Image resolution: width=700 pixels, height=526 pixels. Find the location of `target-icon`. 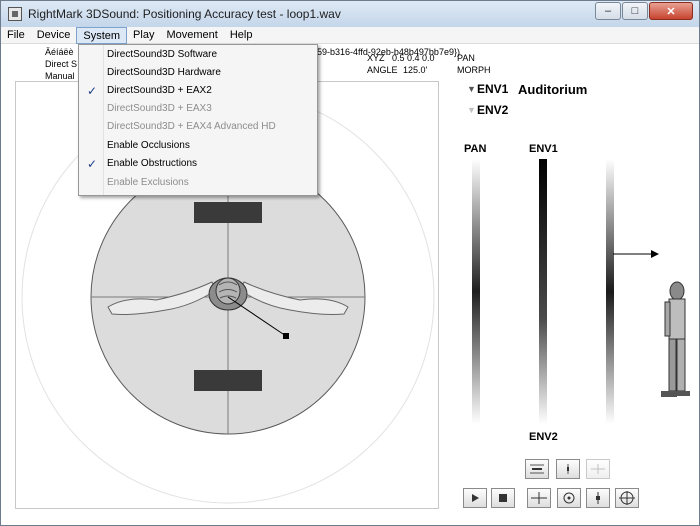

target-icon is located at coordinates (627, 498).